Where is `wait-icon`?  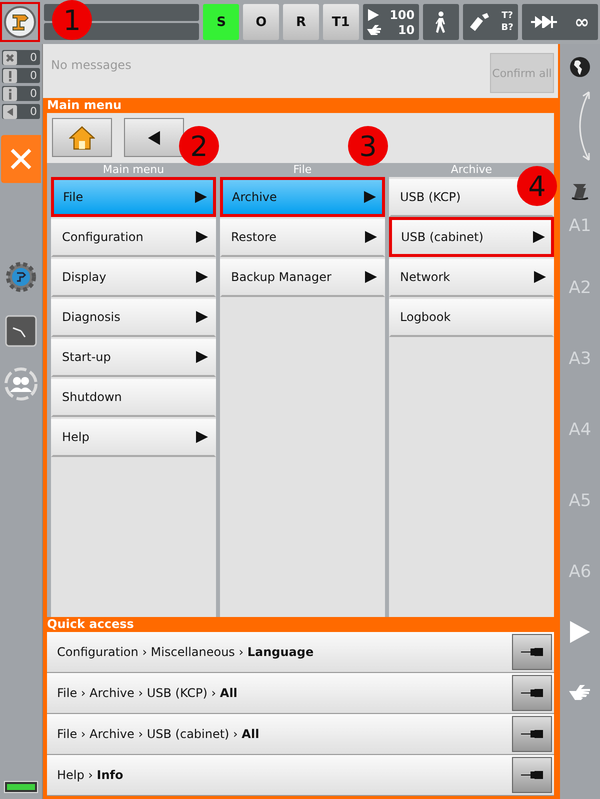
wait-icon is located at coordinates (10, 111).